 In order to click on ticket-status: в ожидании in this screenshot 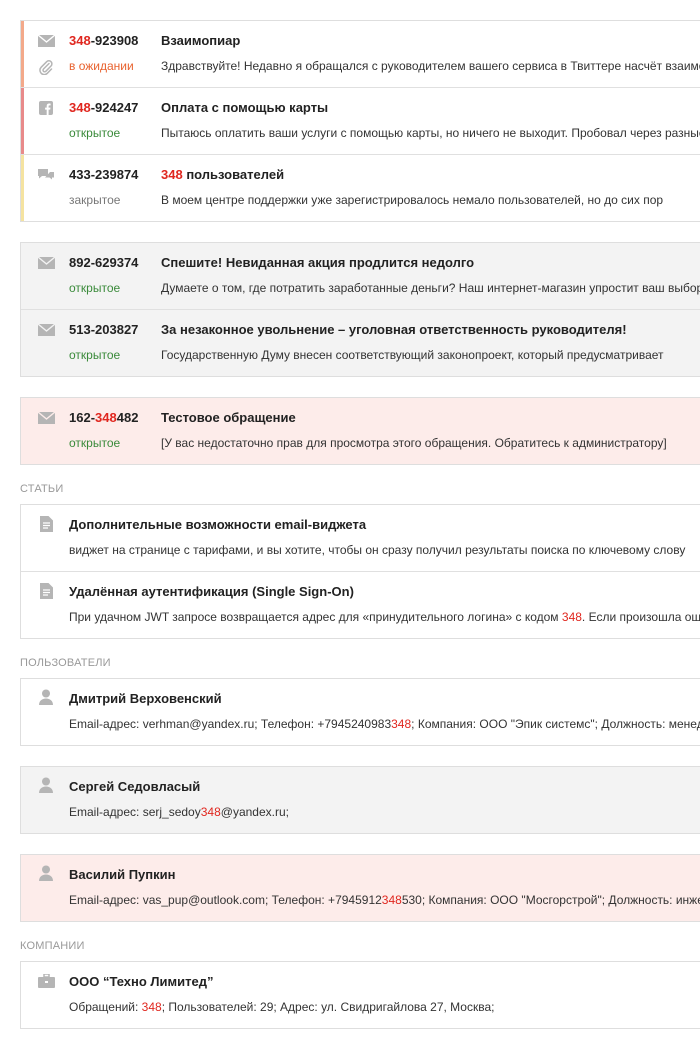, I will do `click(101, 66)`.